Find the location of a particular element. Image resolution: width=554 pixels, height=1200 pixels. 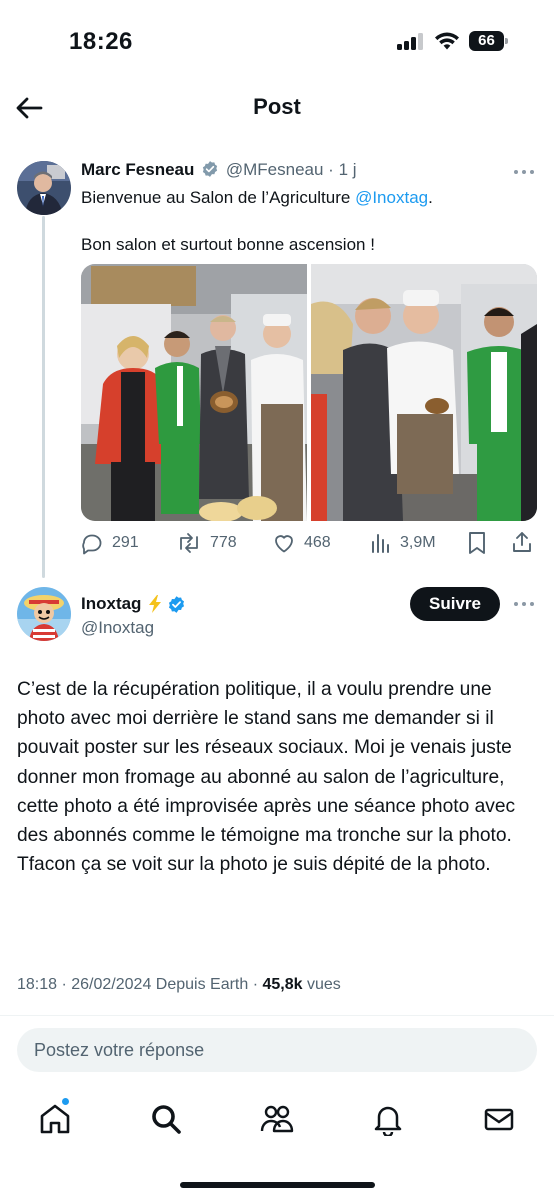

home-icon is located at coordinates (55, 1119).